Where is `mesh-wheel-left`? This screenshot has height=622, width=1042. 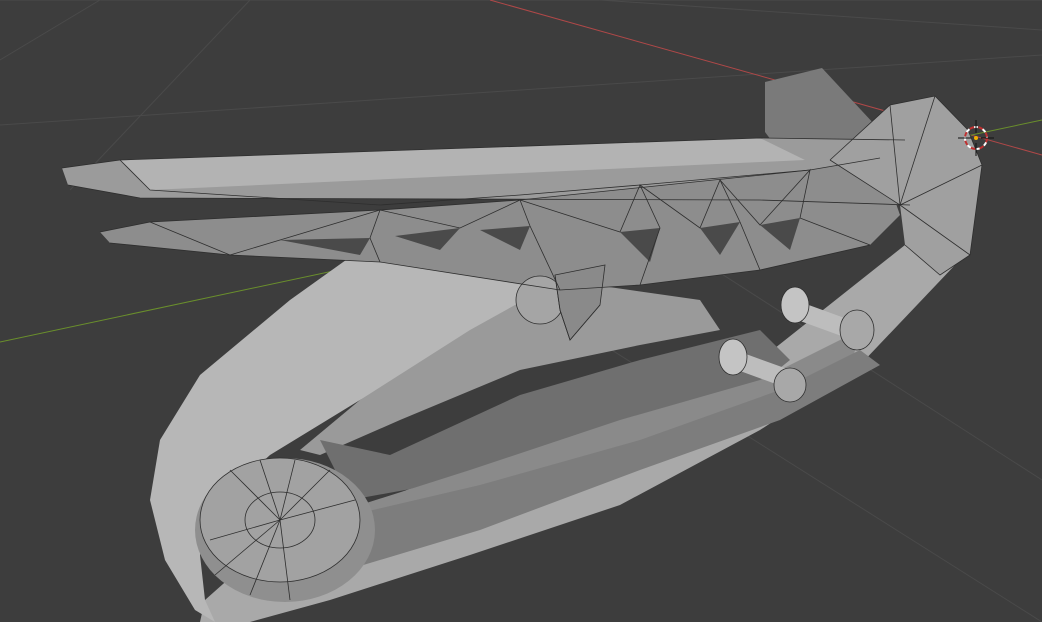 mesh-wheel-left is located at coordinates (285, 529).